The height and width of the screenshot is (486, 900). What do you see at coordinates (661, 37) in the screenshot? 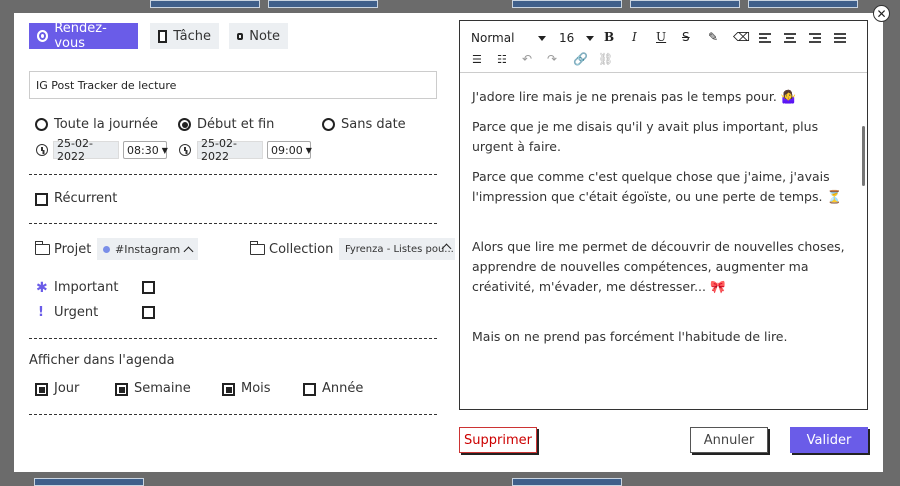
I see `underline-icon: U` at bounding box center [661, 37].